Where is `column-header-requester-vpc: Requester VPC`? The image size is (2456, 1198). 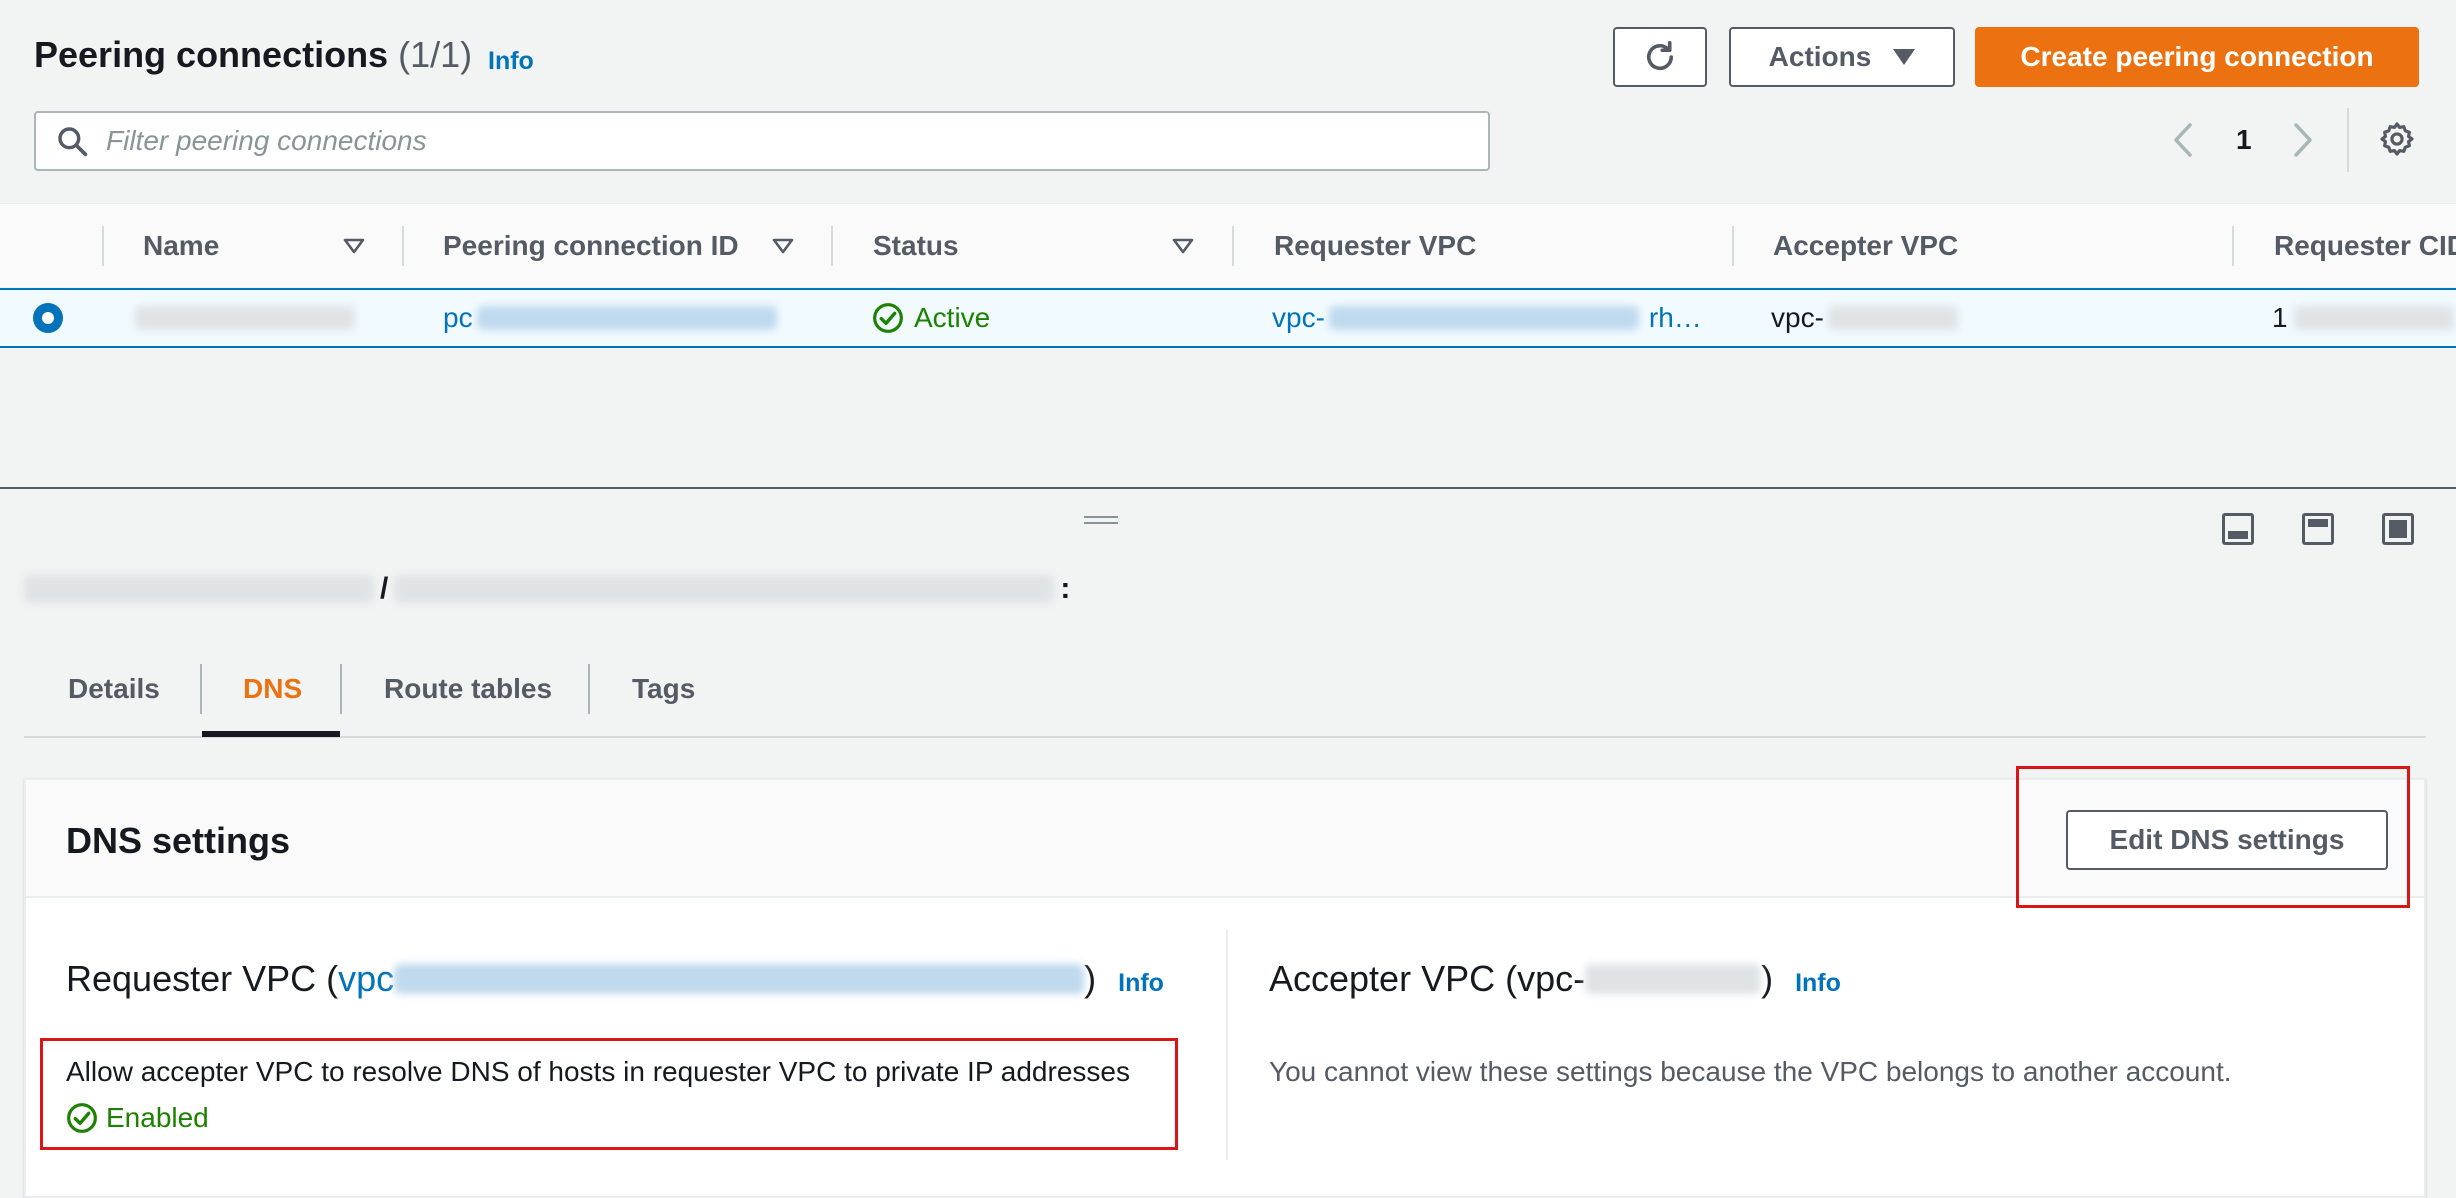
column-header-requester-vpc: Requester VPC is located at coordinates (1375, 246).